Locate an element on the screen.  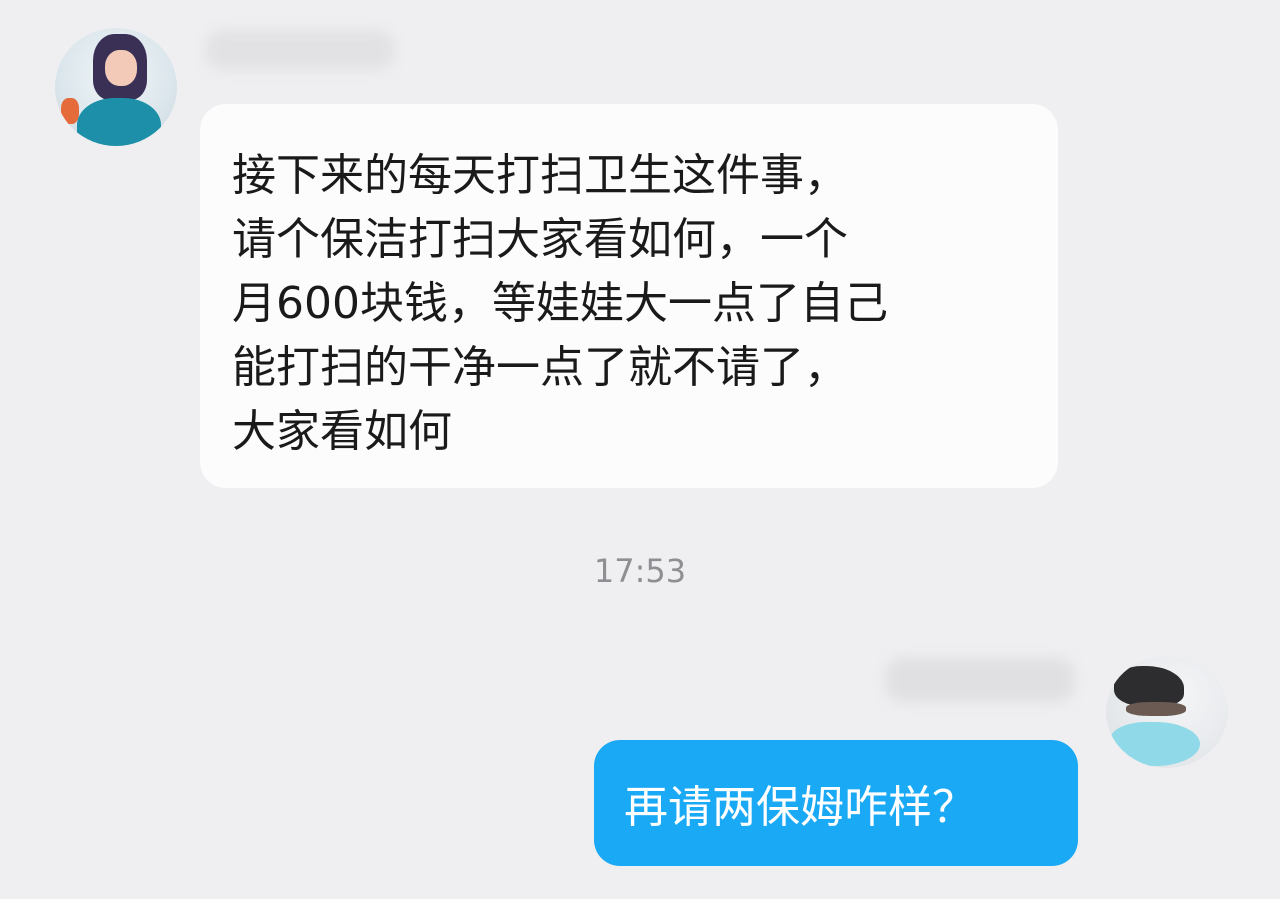
avatar-face is located at coordinates (121, 68).